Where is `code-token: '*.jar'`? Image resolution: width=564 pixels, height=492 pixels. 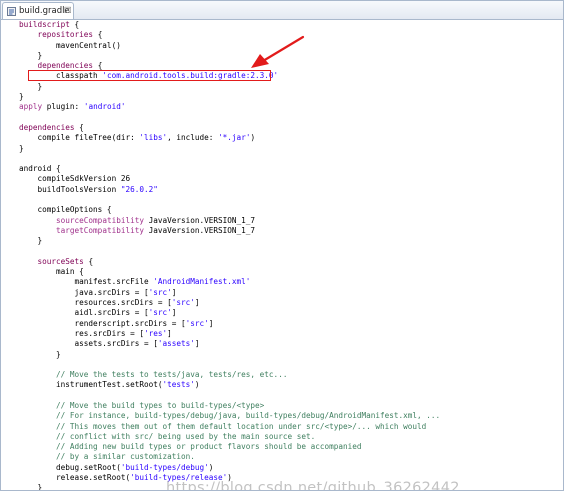
code-token: '*.jar' is located at coordinates (234, 138).